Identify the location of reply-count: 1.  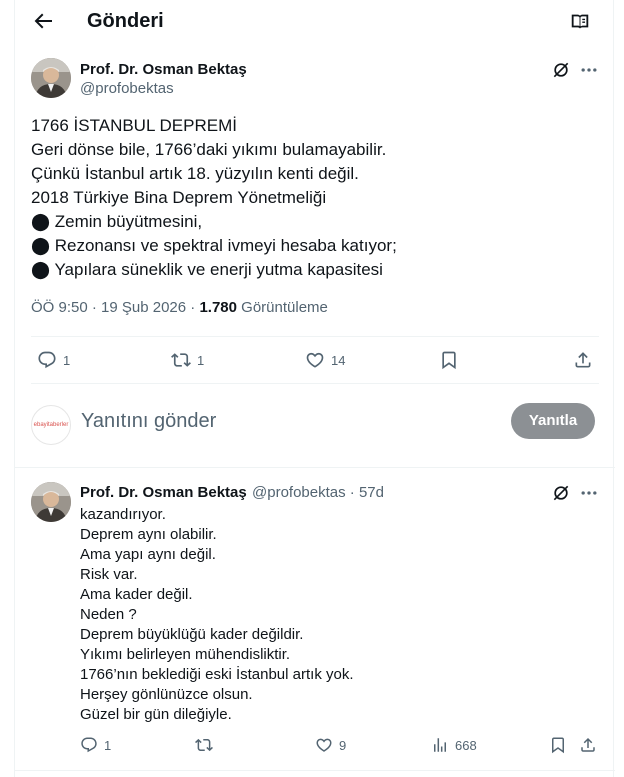
(67, 360).